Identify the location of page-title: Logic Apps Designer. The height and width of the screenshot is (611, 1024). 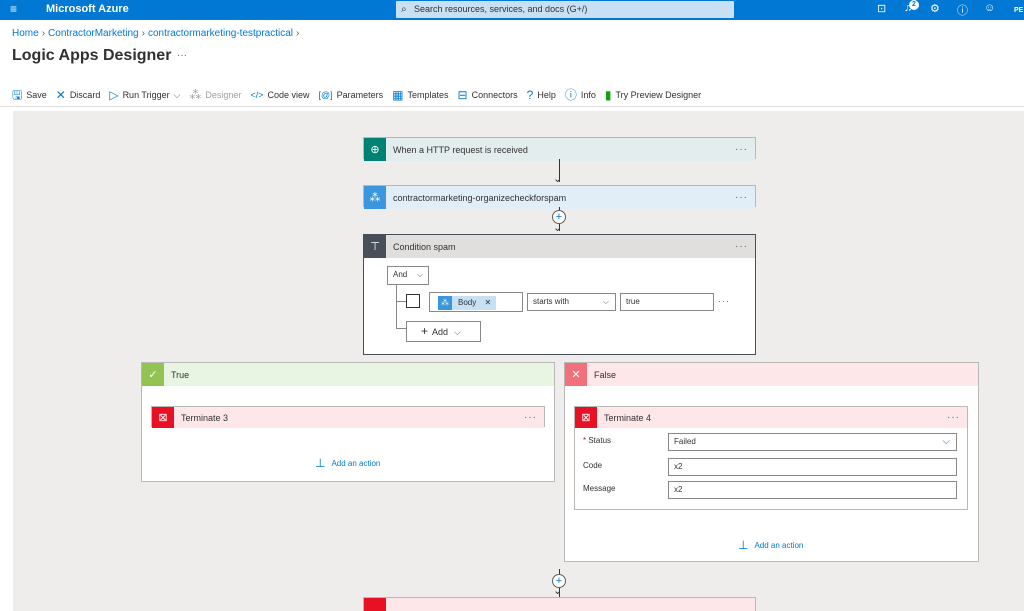
(92, 55).